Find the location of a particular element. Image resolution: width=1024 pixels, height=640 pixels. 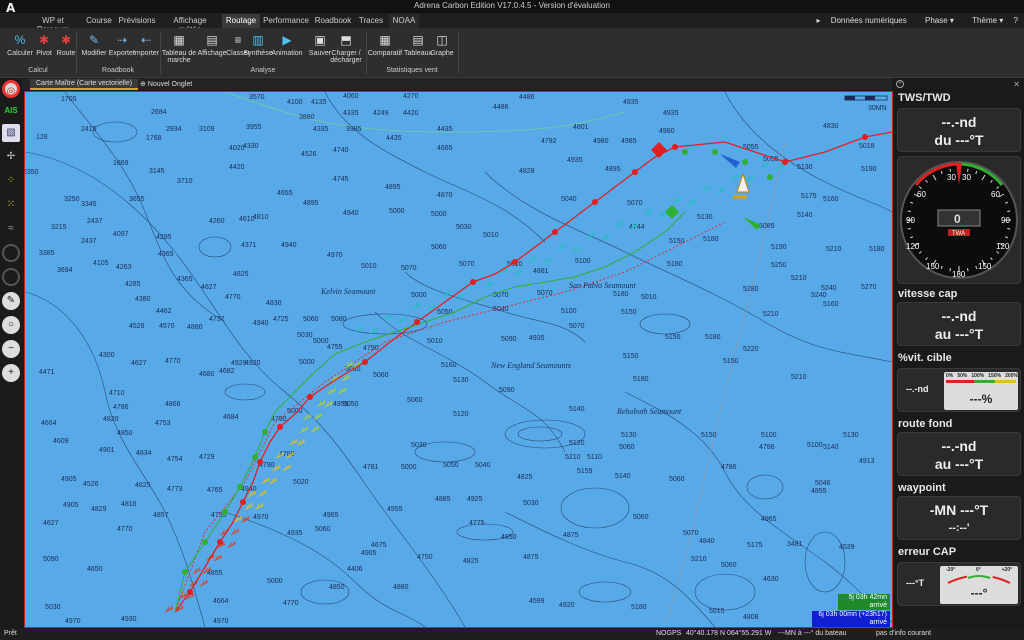

charger-button: ⬒ Charger / décharger is located at coordinates (346, 48).